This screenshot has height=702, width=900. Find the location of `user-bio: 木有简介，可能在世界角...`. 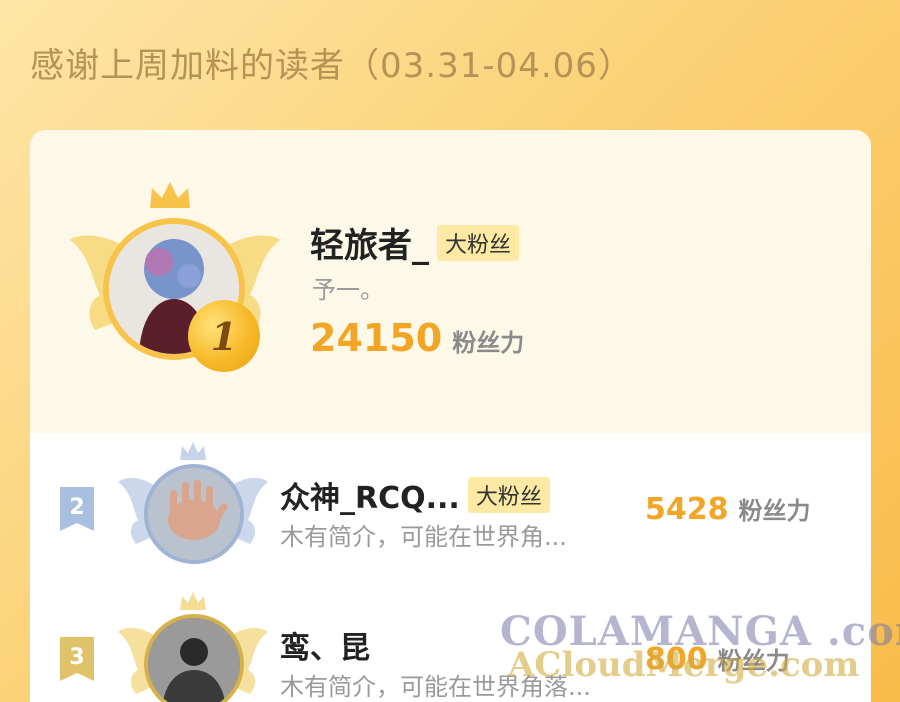

user-bio: 木有简介，可能在世界角... is located at coordinates (423, 537).